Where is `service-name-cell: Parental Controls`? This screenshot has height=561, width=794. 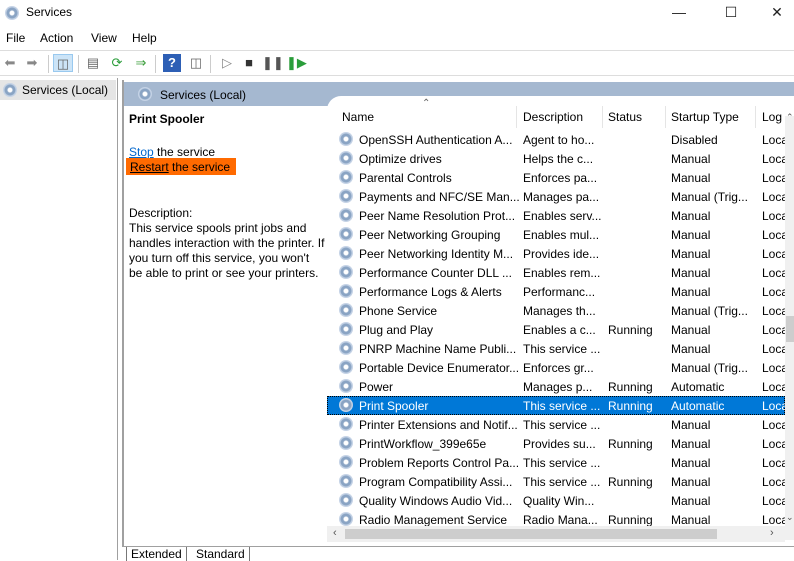
service-name-cell: Parental Controls is located at coordinates (405, 178).